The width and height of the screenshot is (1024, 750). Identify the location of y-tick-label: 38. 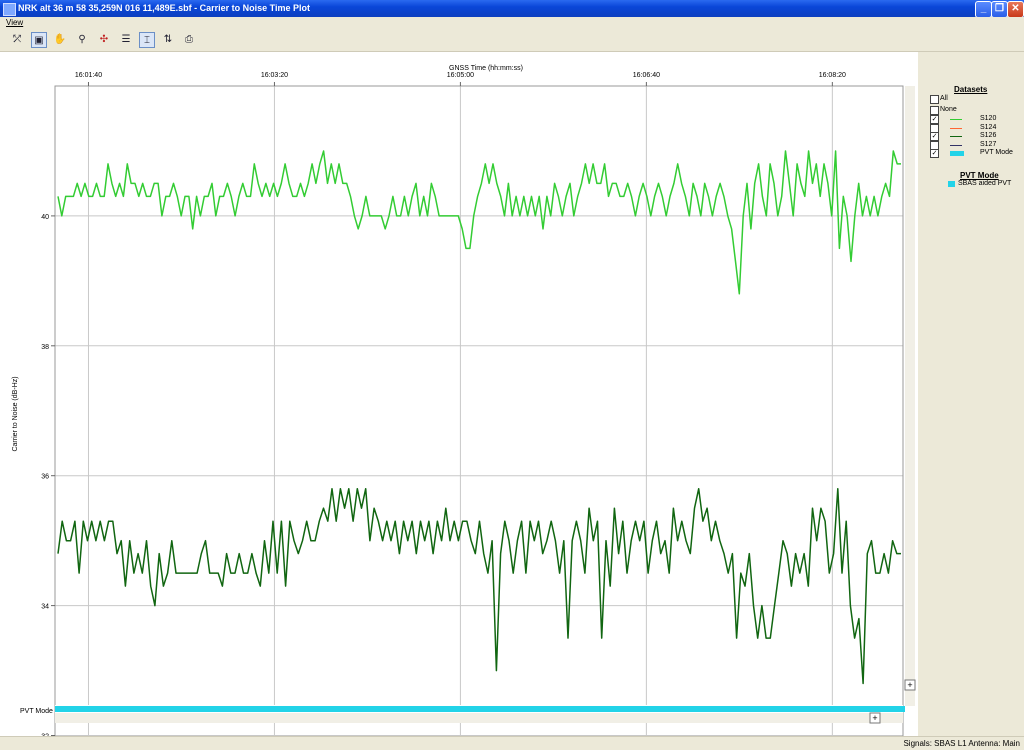
(45, 347).